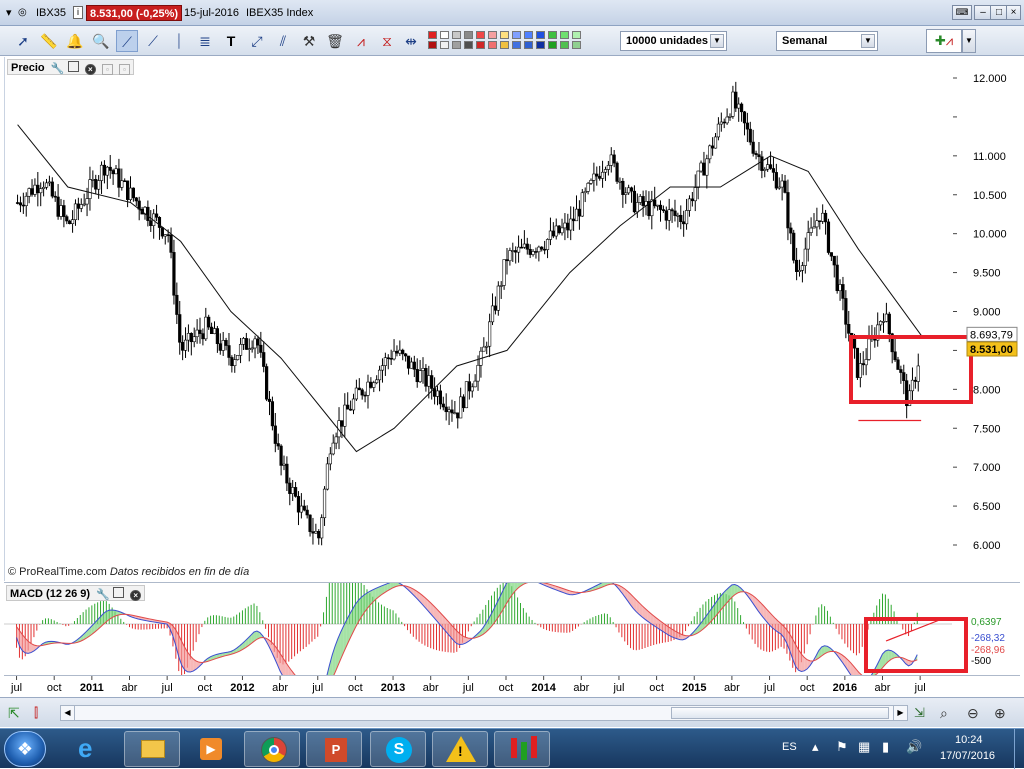  Describe the element at coordinates (864, 747) in the screenshot. I see `network-icon: ▦` at that location.